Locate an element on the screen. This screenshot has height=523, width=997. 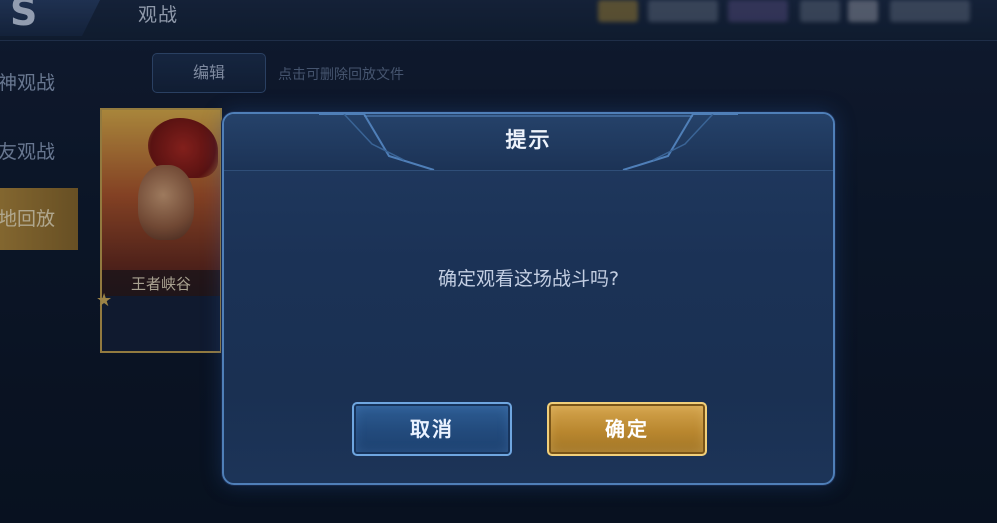
dialog-message: 确定观看这场战斗吗? is located at coordinates (528, 279).